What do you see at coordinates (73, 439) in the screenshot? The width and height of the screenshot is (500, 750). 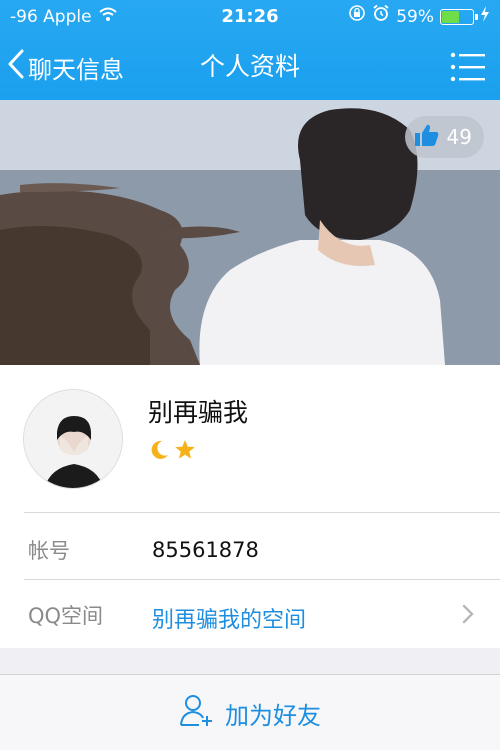 I see `avatar` at bounding box center [73, 439].